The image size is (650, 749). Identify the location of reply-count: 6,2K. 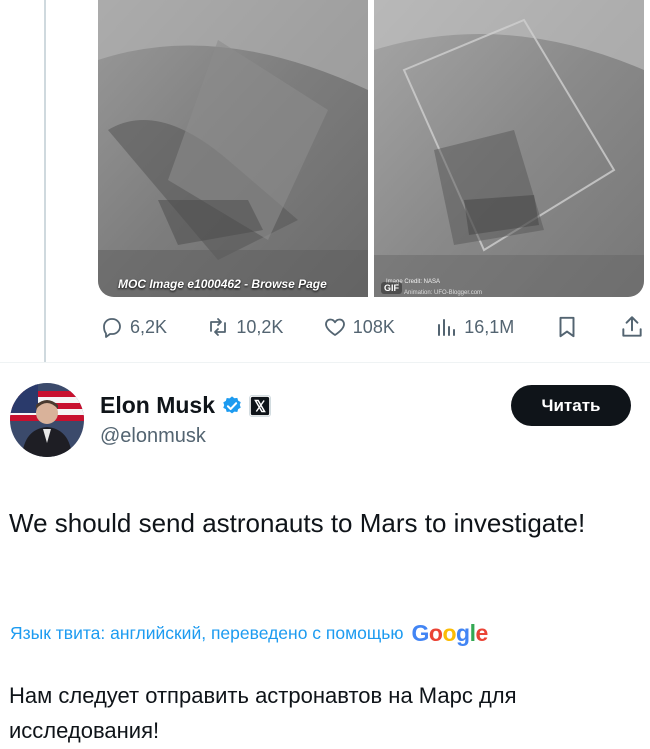
(149, 326).